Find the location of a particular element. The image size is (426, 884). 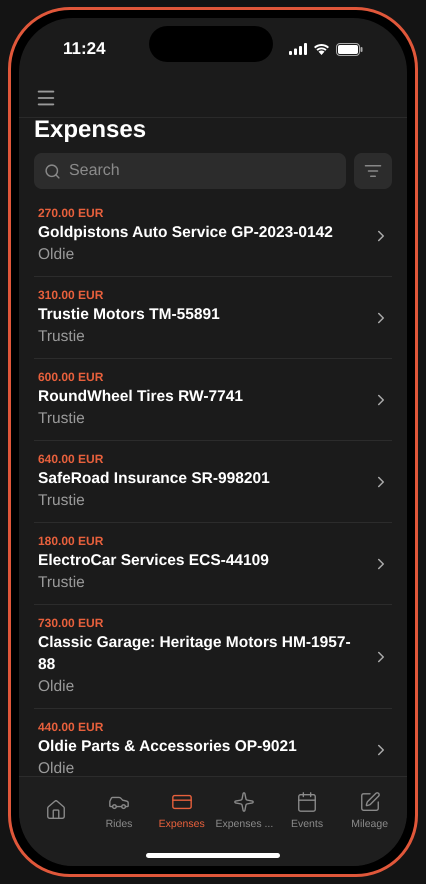

expense-name: ElectroCar Services ECS-44109 is located at coordinates (154, 561).